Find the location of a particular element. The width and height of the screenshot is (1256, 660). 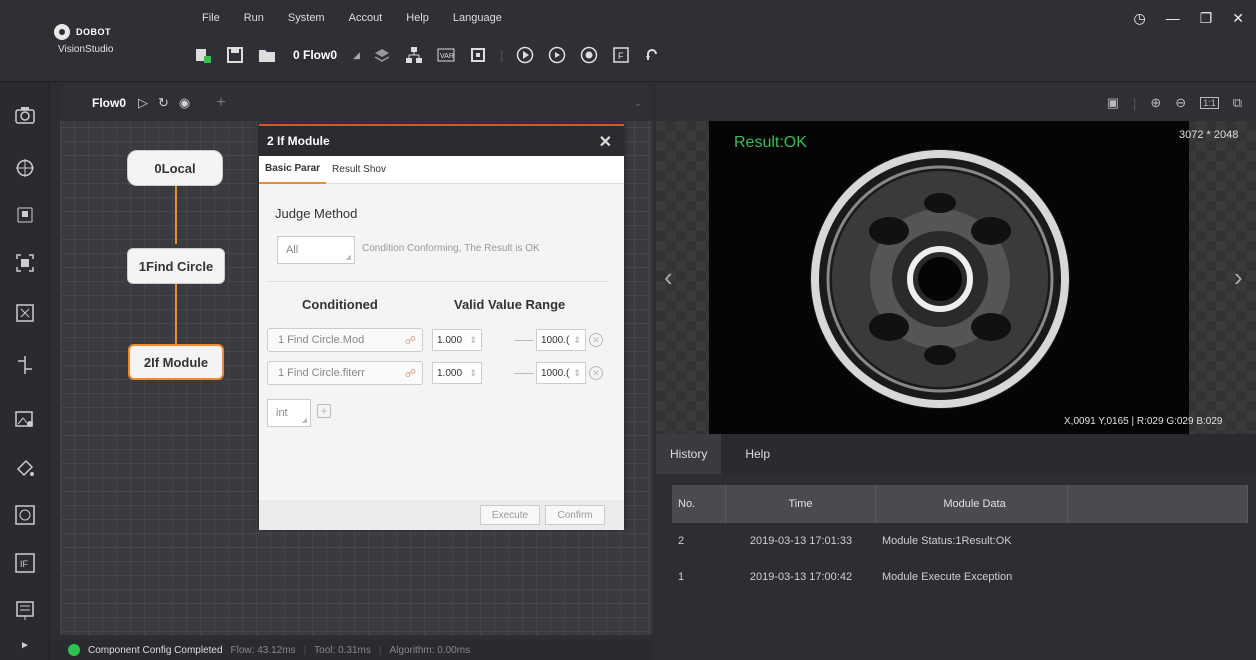

recognition-icon is located at coordinates (25, 263).